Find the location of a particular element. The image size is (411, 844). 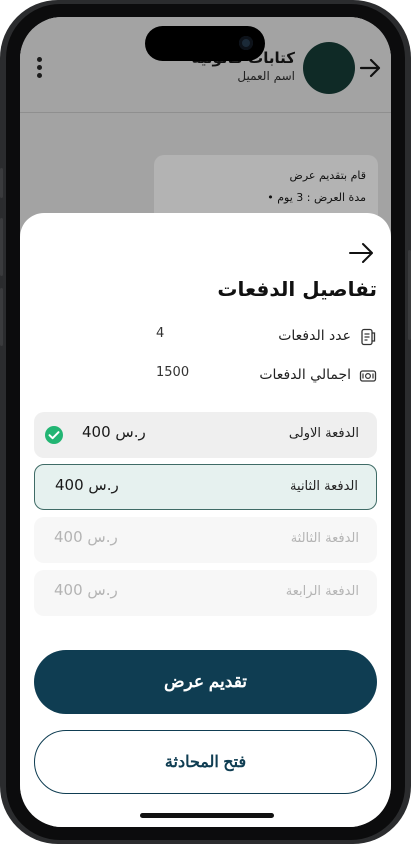

payments-total-label: اجمالي الدفعات is located at coordinates (305, 375).